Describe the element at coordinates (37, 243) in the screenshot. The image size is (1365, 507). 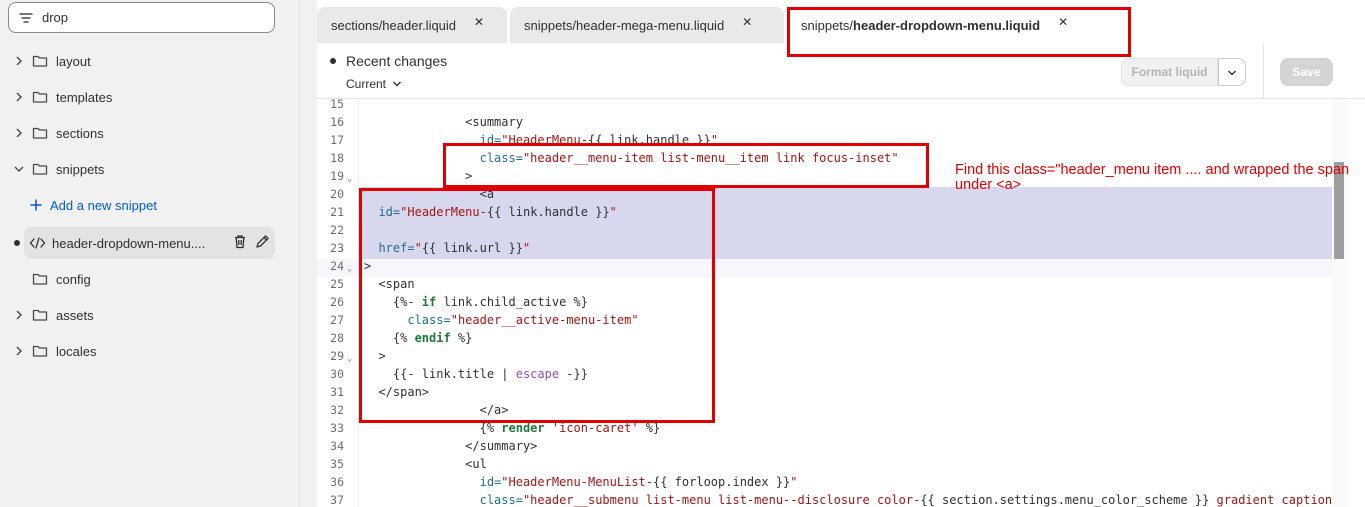
I see `code-icon` at that location.